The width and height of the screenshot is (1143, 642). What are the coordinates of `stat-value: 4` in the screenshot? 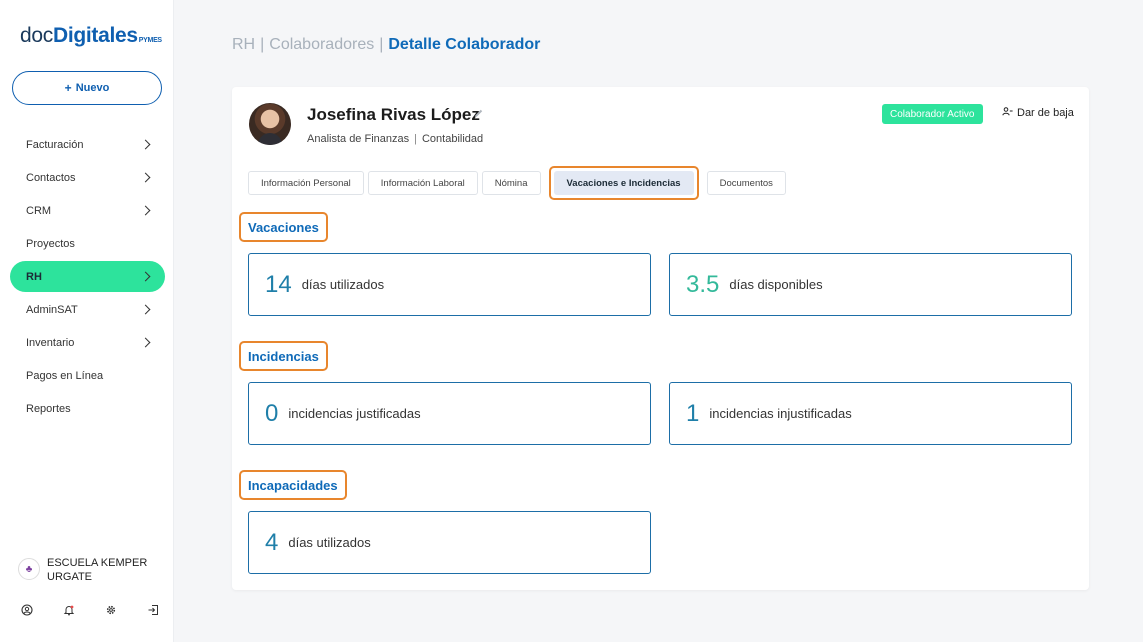 It's located at (272, 542).